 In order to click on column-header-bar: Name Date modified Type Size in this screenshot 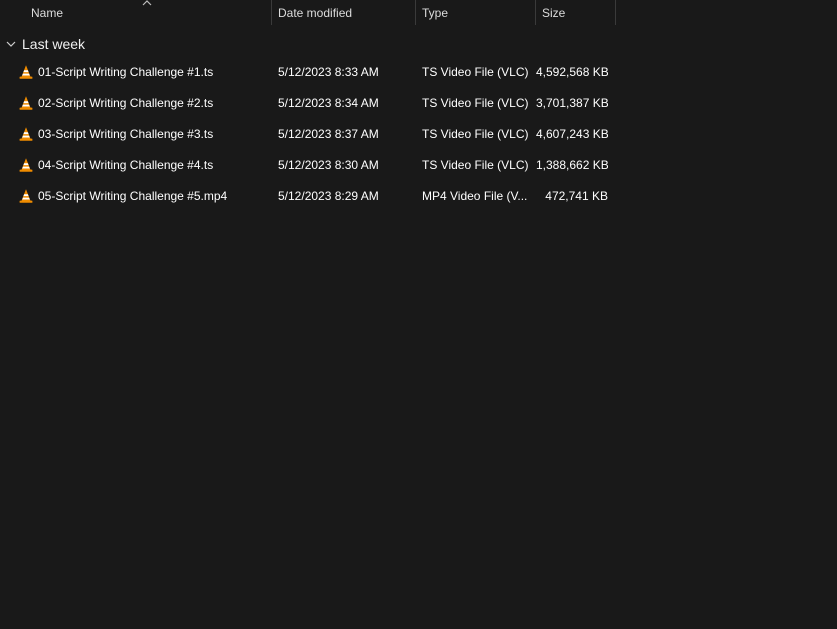, I will do `click(308, 12)`.